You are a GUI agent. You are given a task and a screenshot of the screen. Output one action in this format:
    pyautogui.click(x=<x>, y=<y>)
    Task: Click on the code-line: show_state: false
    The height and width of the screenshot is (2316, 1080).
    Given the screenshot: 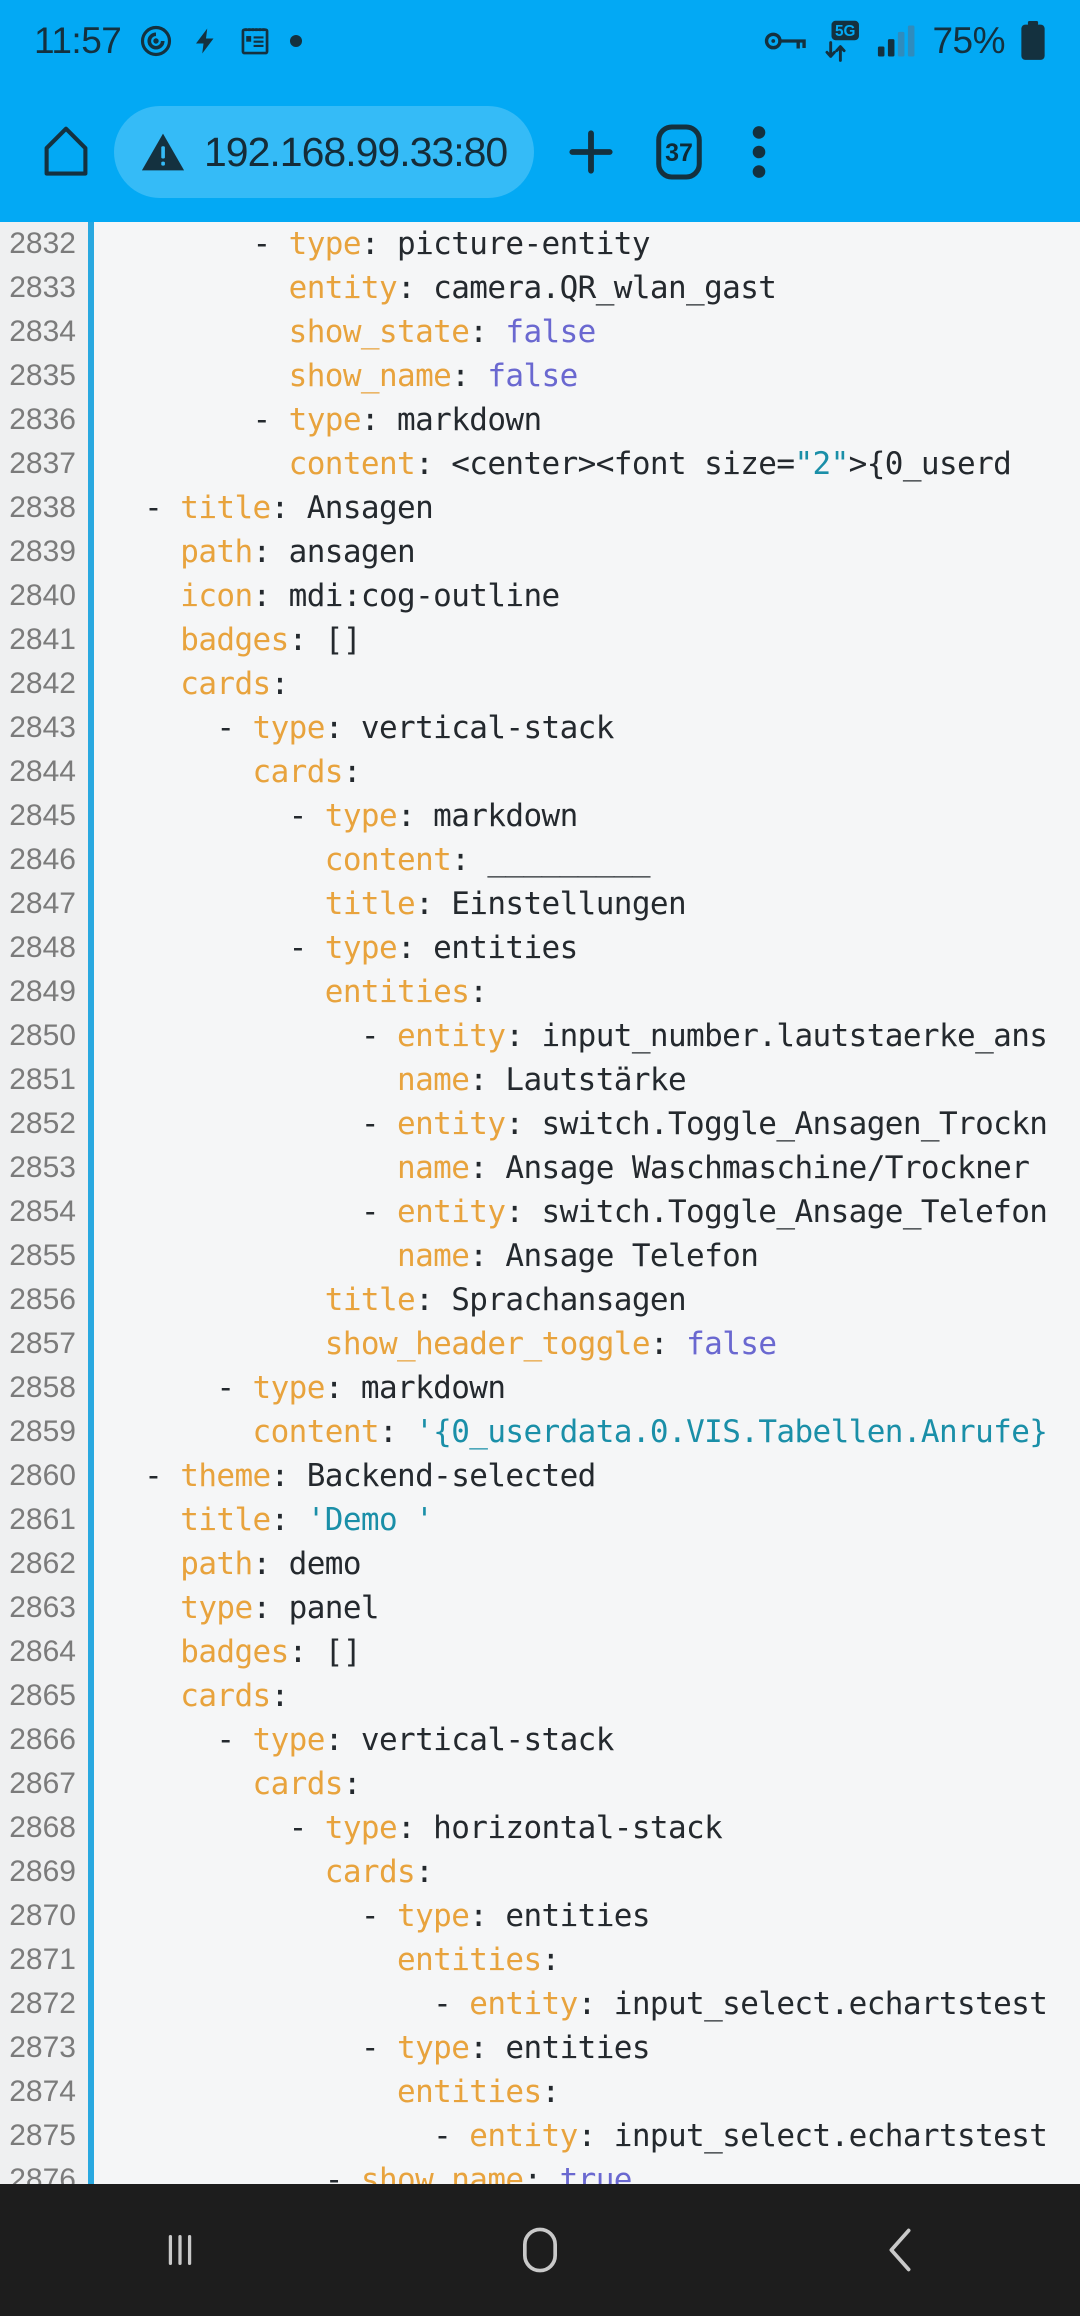 What is the action you would take?
    pyautogui.click(x=594, y=332)
    